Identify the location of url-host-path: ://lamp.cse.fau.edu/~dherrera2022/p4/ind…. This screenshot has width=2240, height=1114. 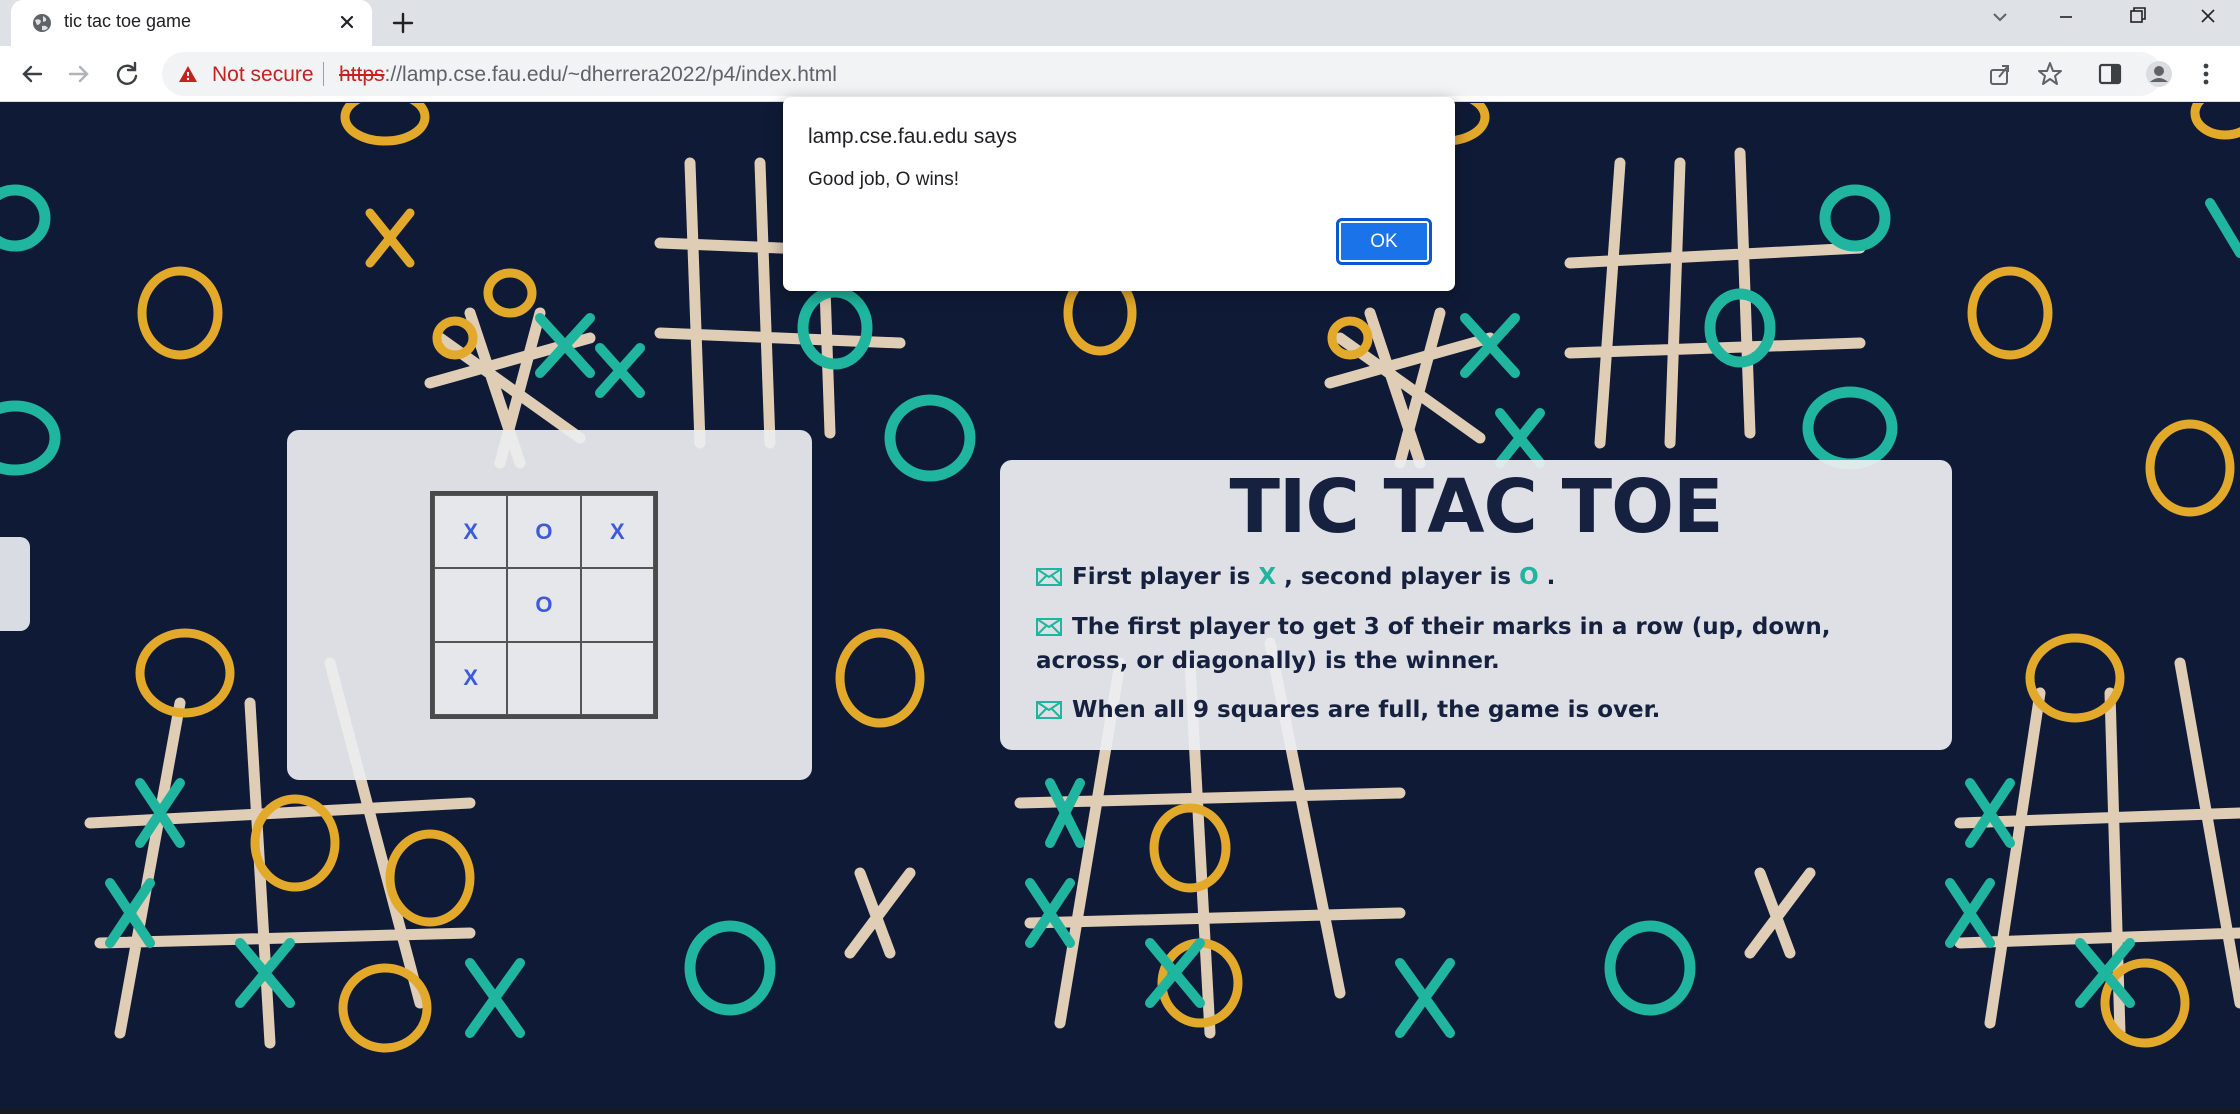
(610, 74).